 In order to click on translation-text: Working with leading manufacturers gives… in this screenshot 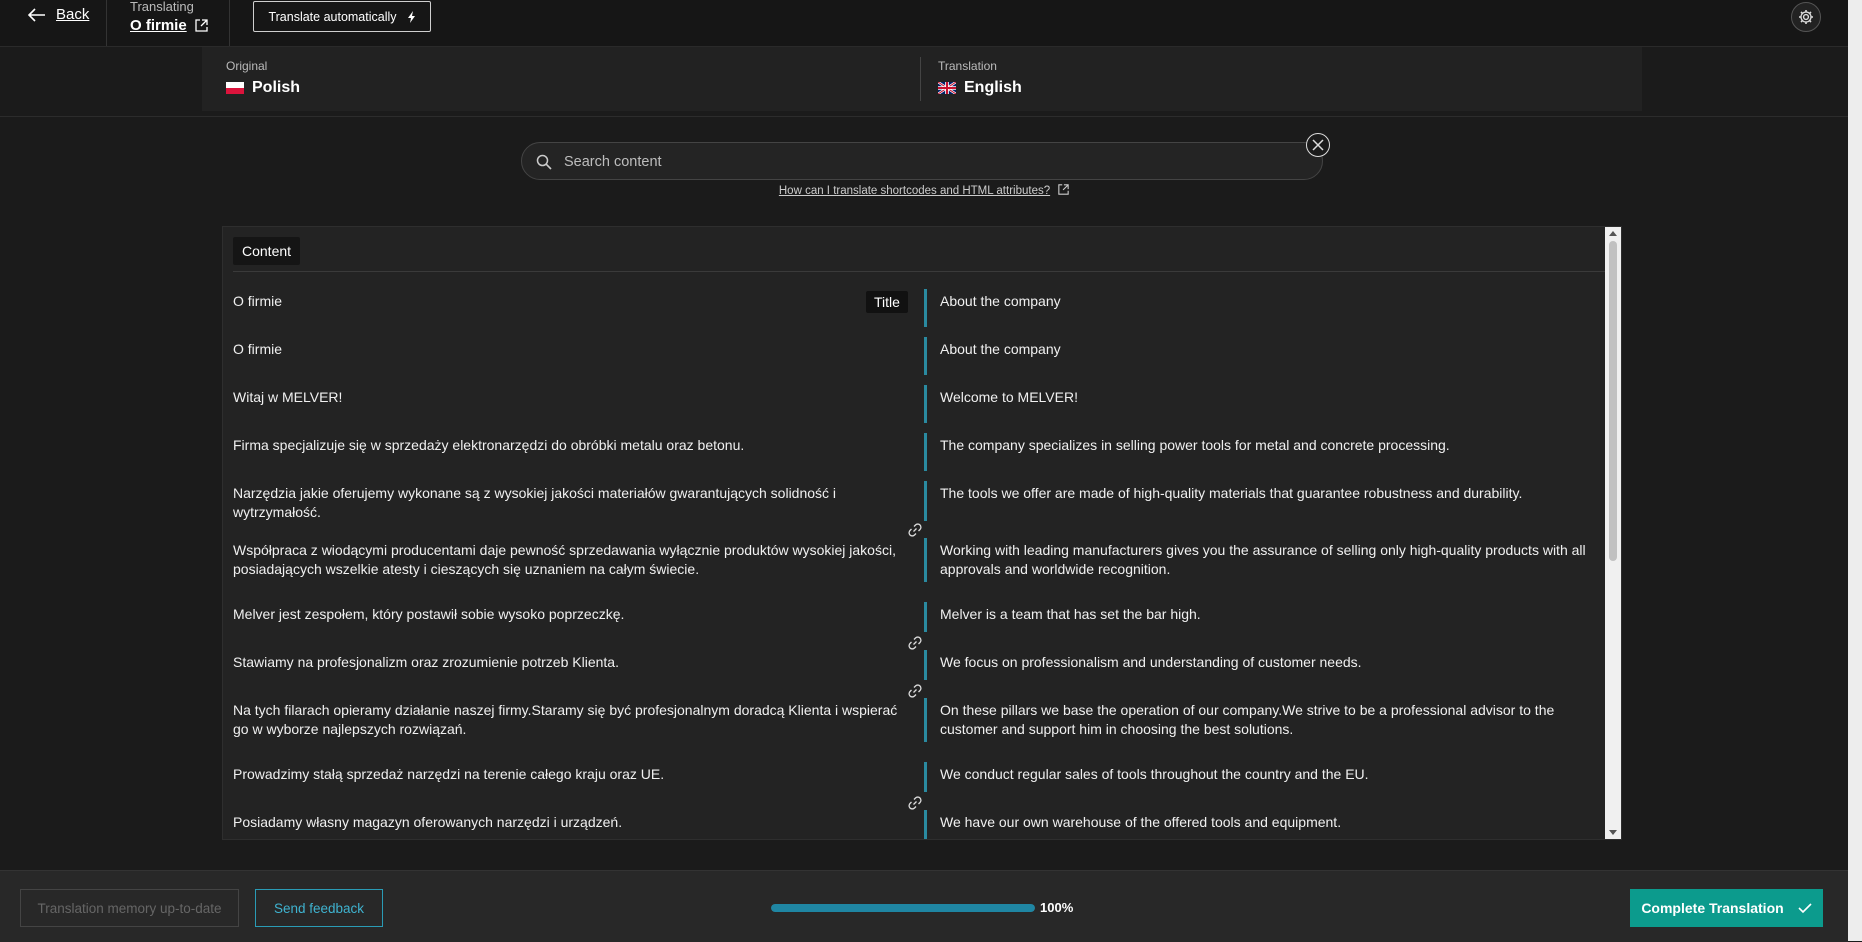, I will do `click(1270, 560)`.